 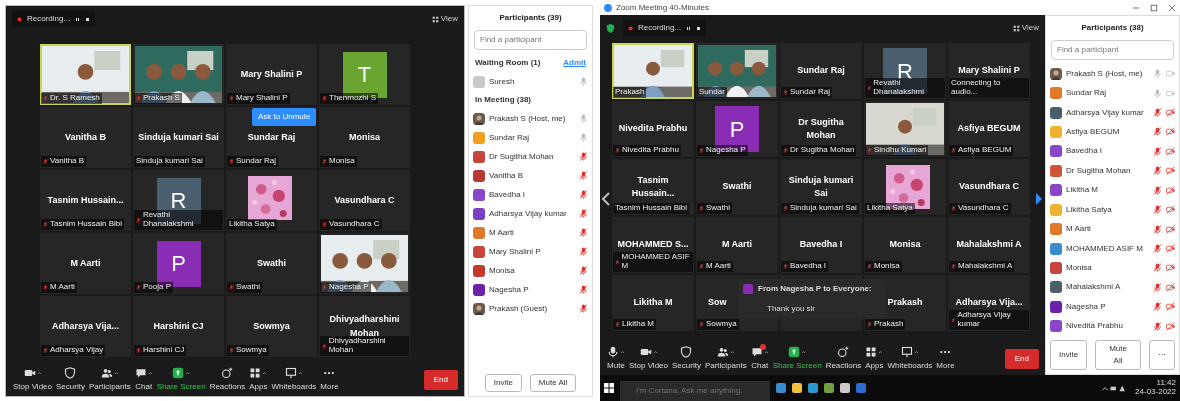 What do you see at coordinates (1112, 248) in the screenshot?
I see `participant-row: MOHAMMED ASIF M` at bounding box center [1112, 248].